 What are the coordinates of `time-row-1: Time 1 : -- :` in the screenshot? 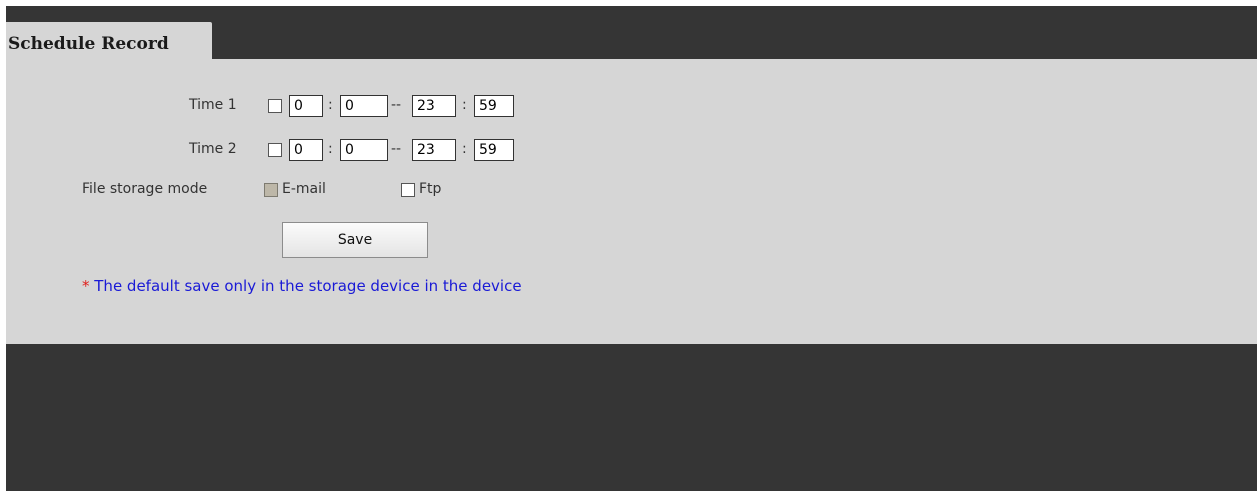 It's located at (306, 106).